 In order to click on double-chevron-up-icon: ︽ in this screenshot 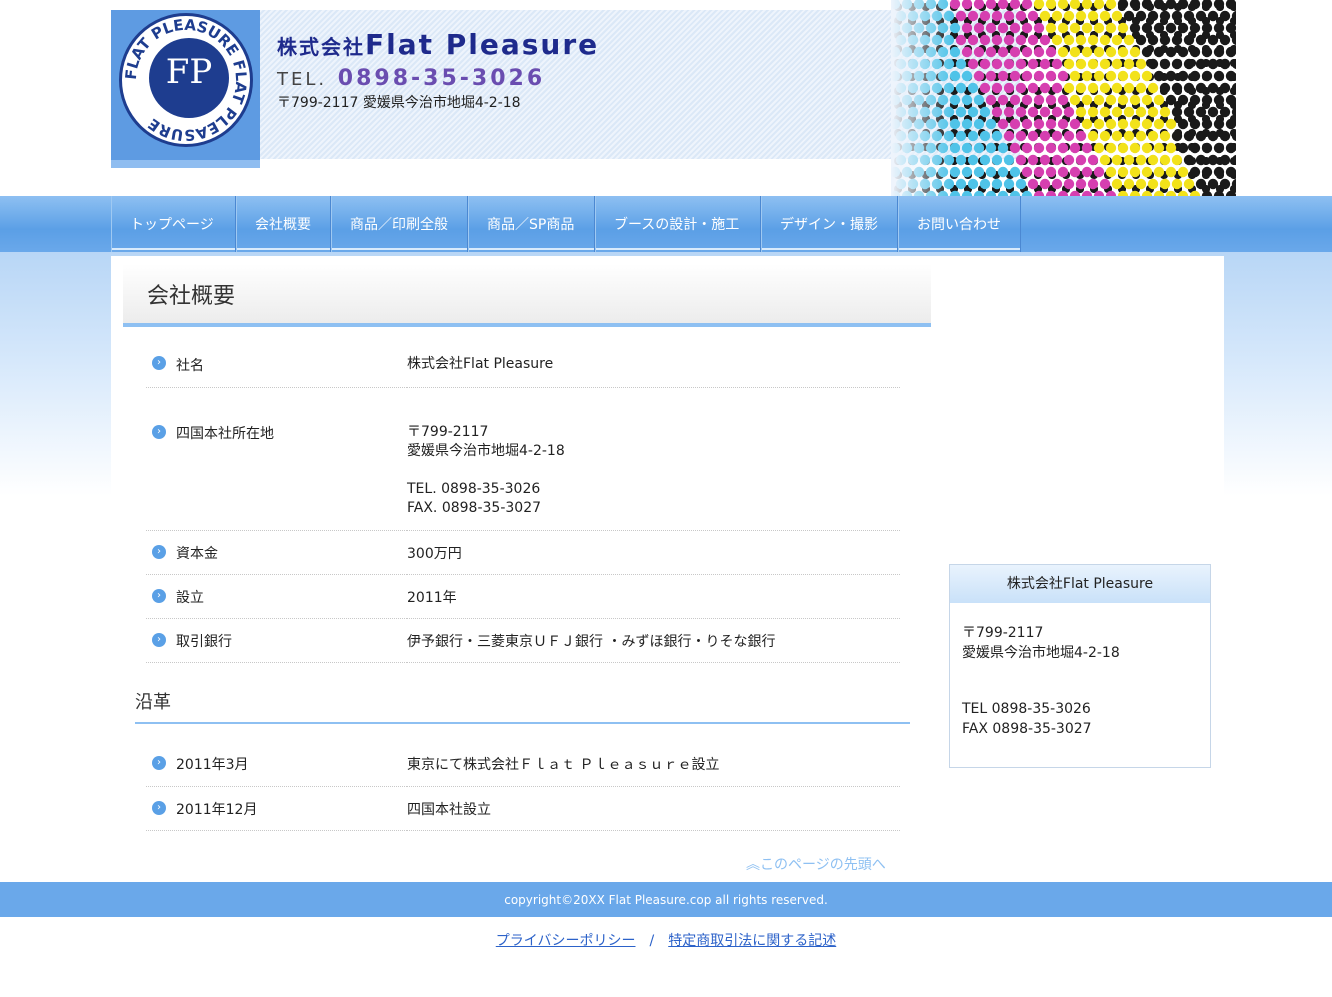, I will do `click(753, 865)`.